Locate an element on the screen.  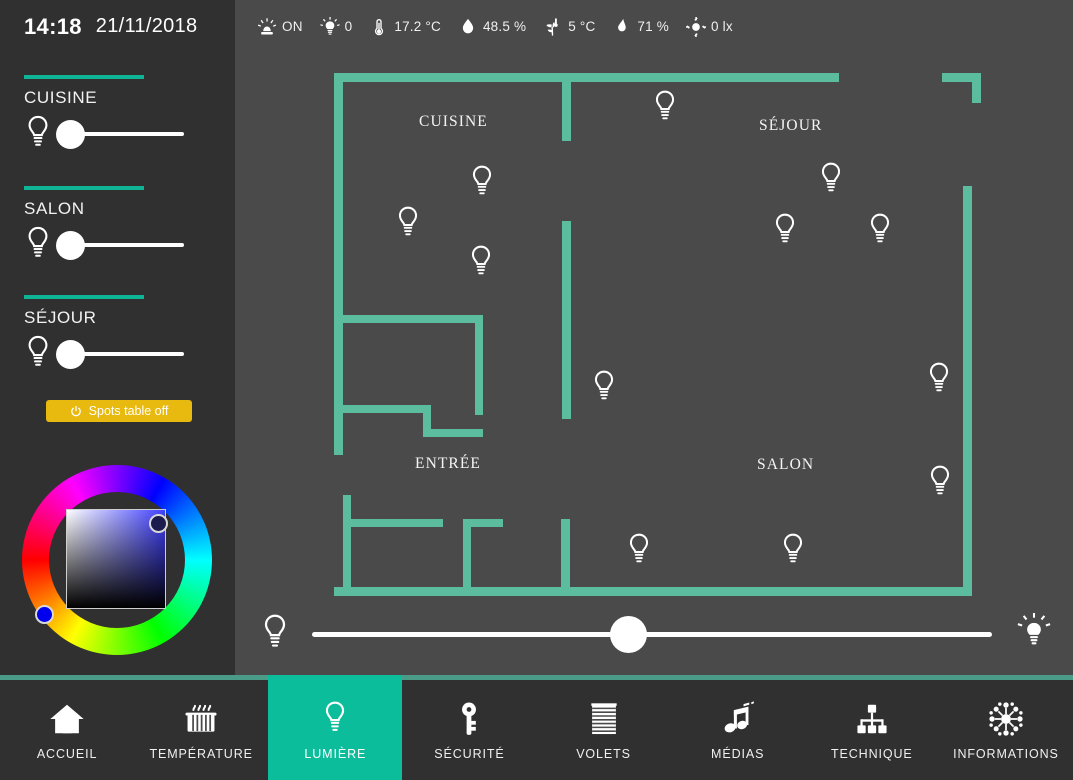
status-lights: 0 is located at coordinates (336, 27).